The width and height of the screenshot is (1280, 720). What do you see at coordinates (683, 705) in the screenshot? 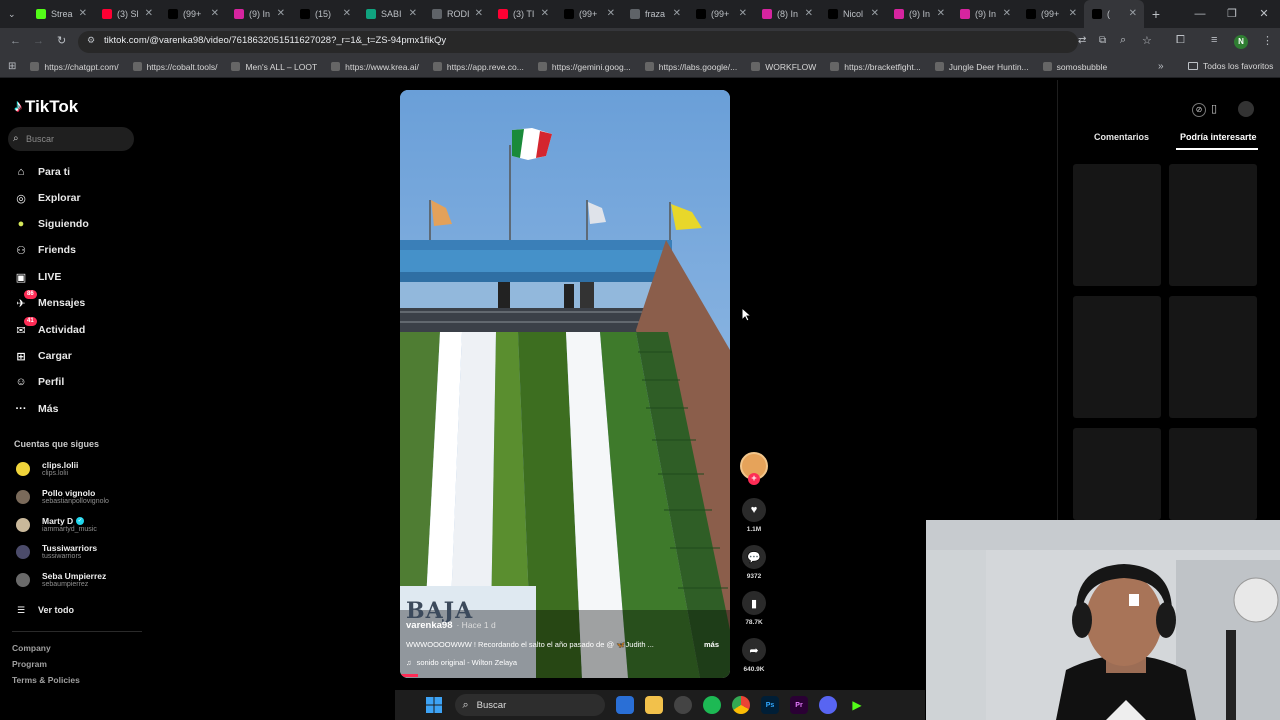
I see `github-icon` at bounding box center [683, 705].